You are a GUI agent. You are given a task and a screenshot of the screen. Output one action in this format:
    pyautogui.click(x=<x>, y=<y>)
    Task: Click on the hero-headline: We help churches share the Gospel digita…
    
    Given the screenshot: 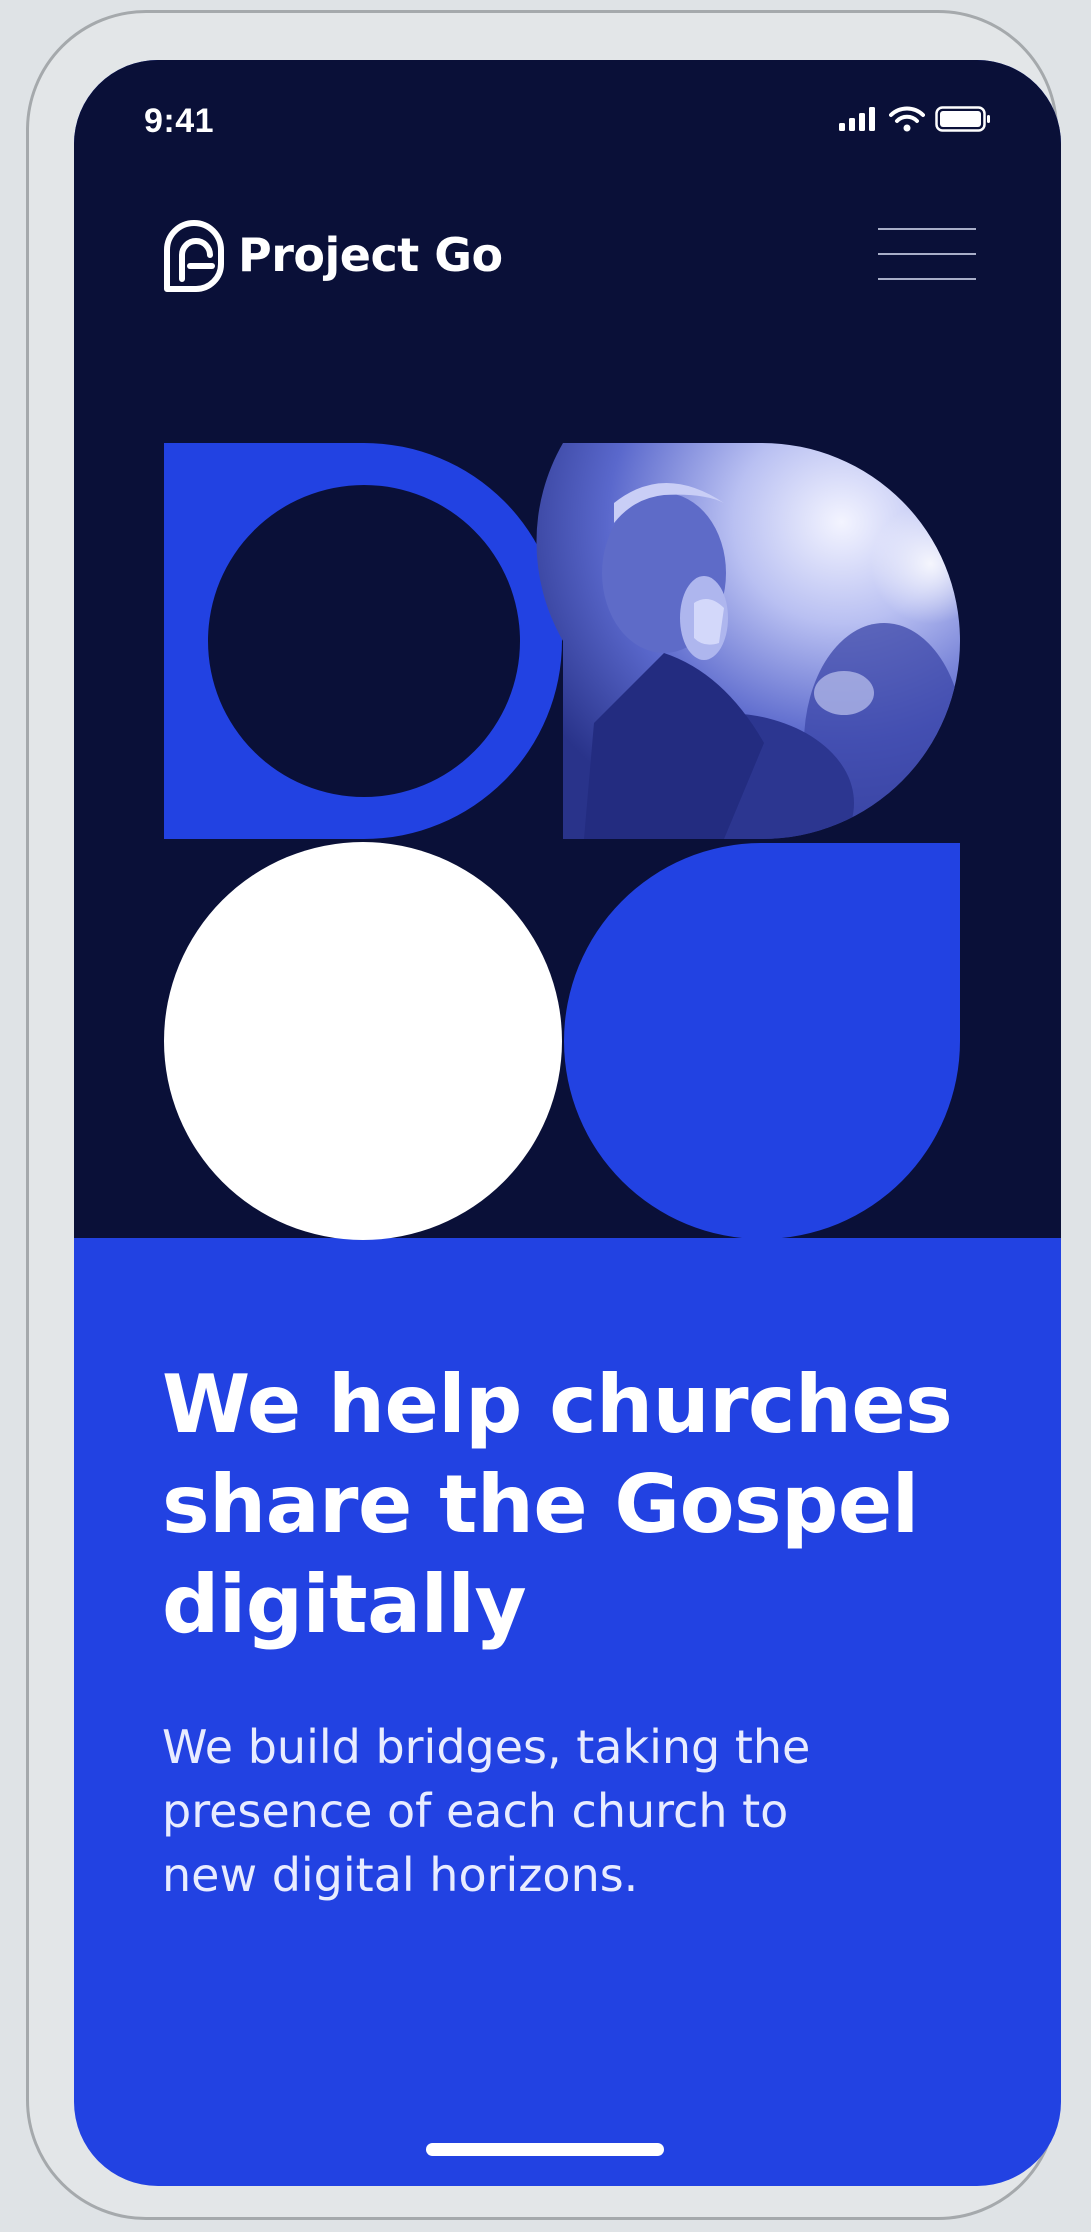 What is the action you would take?
    pyautogui.click(x=577, y=1505)
    